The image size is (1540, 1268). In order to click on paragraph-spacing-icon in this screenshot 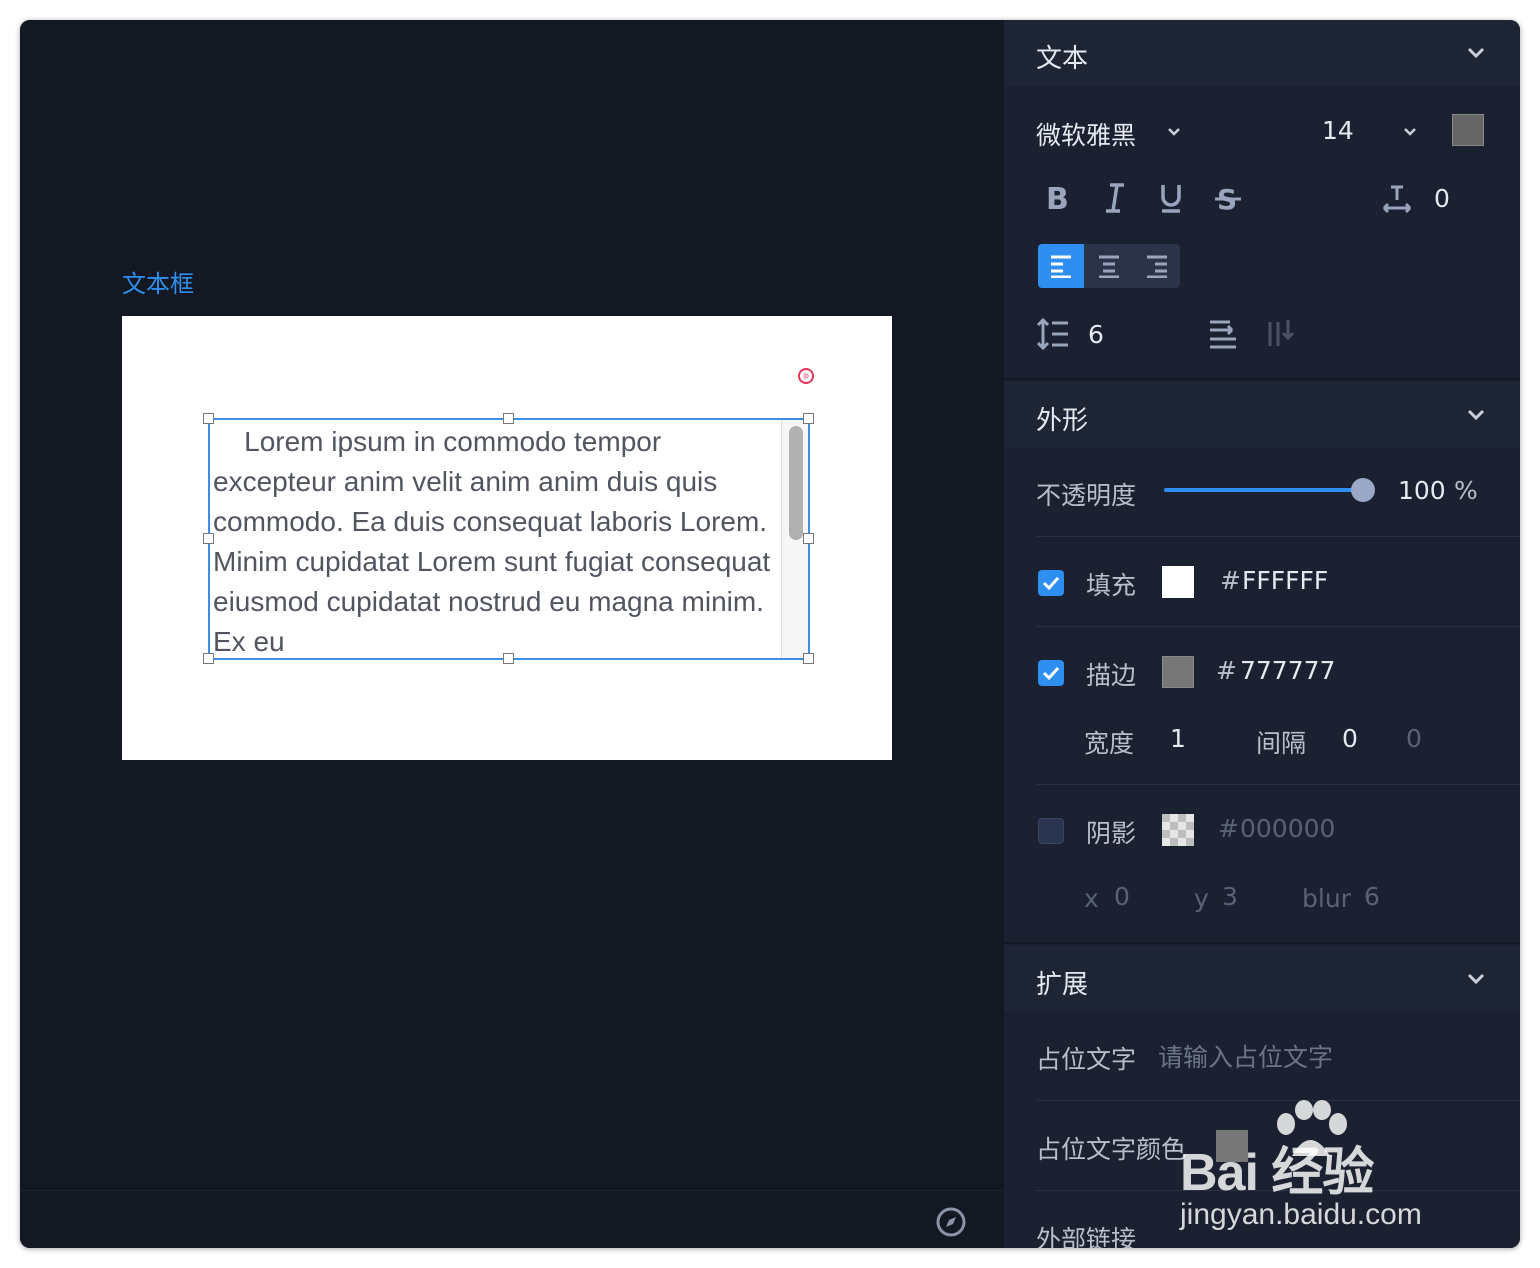, I will do `click(1223, 334)`.